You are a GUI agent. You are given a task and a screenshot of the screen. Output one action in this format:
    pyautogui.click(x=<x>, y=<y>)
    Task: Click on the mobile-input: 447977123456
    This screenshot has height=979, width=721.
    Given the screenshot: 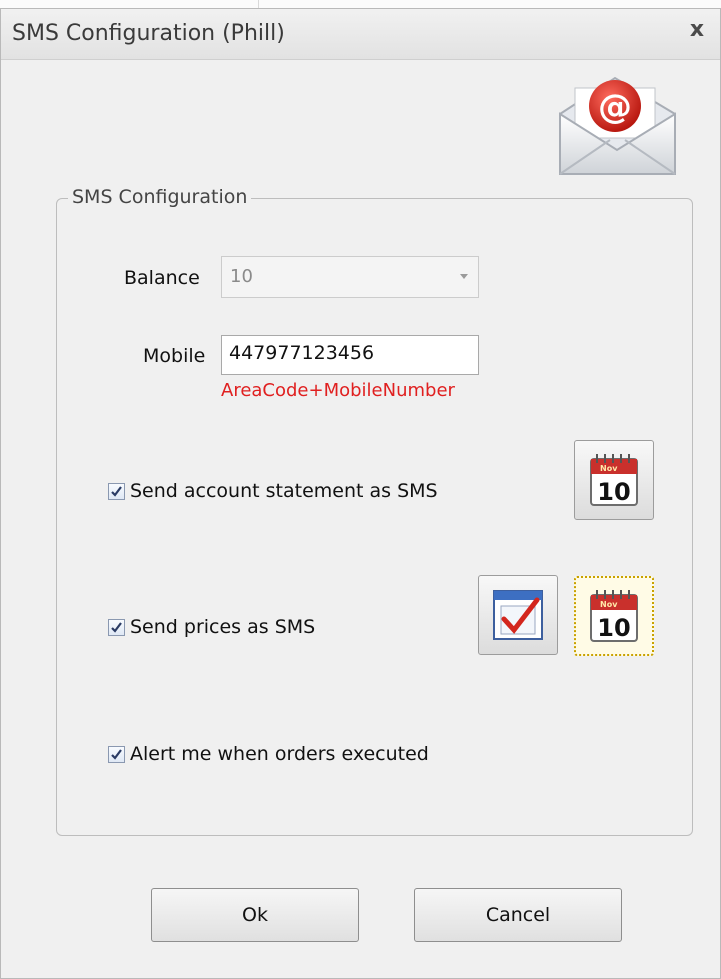 What is the action you would take?
    pyautogui.click(x=350, y=355)
    